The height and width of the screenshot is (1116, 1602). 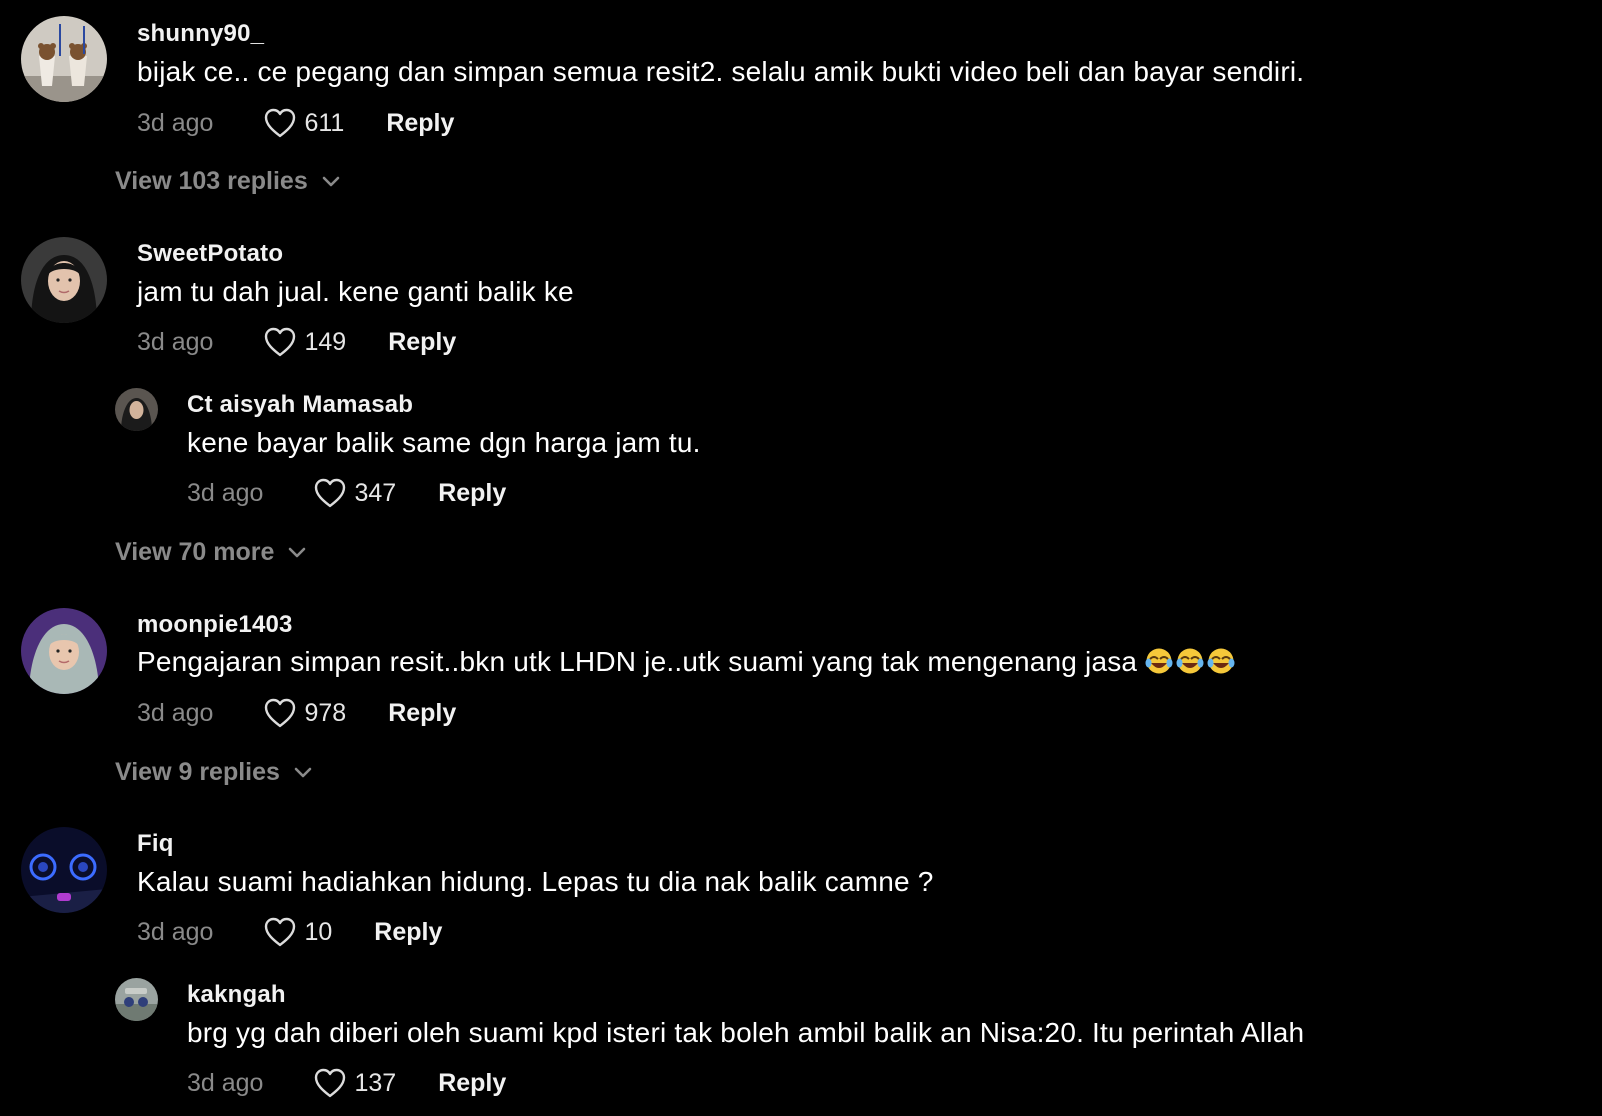 I want to click on comment-username: SweetPotato, so click(x=210, y=254).